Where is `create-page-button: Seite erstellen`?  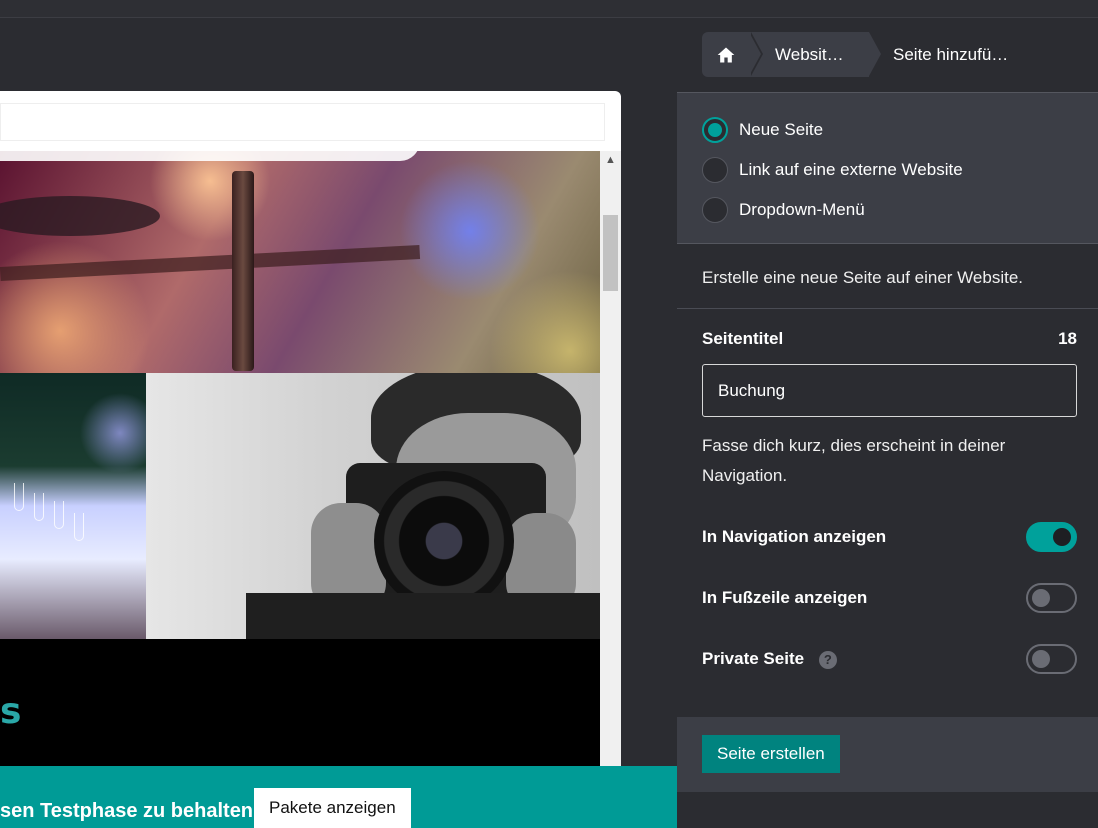
create-page-button: Seite erstellen is located at coordinates (771, 754).